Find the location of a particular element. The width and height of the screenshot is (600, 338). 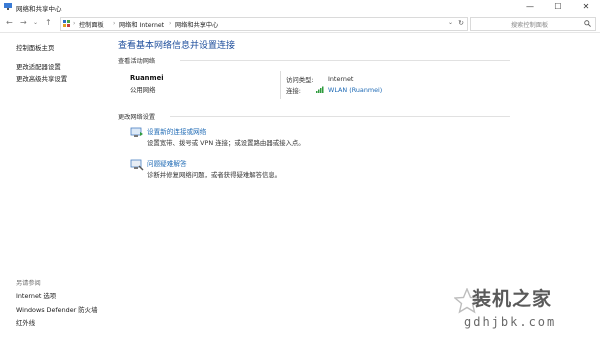

maximize-button: ☐ is located at coordinates (558, 7).